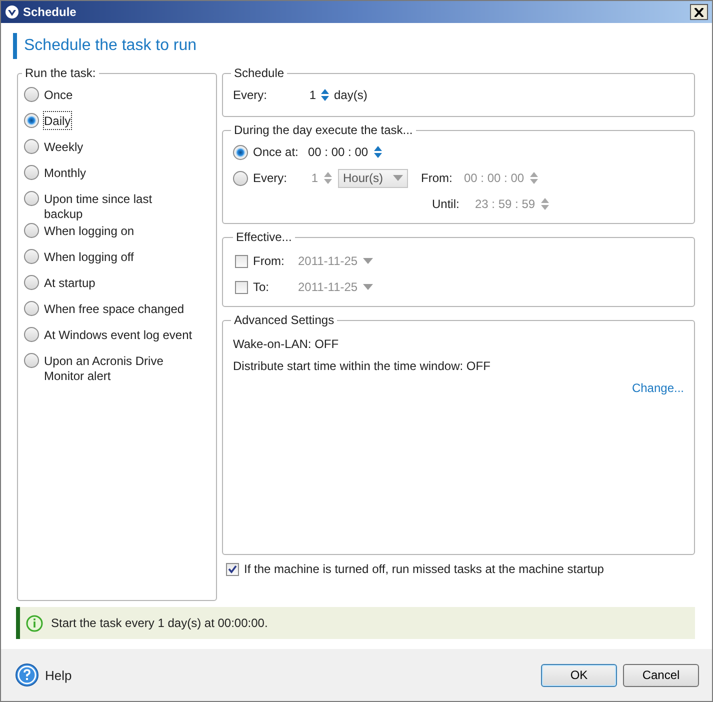 The height and width of the screenshot is (702, 713). What do you see at coordinates (60, 73) in the screenshot?
I see `group-title: Run the task:` at bounding box center [60, 73].